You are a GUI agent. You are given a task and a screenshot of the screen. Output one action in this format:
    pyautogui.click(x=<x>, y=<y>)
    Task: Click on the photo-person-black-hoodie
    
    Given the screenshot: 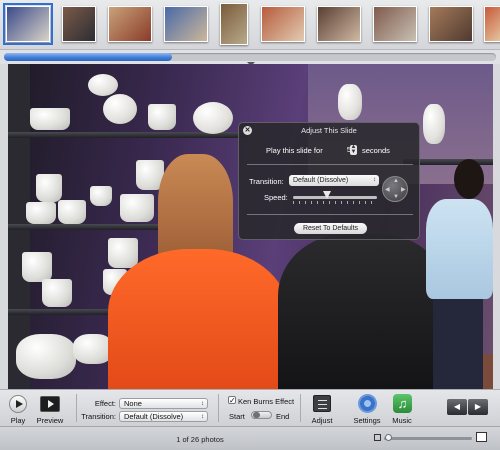 What is the action you would take?
    pyautogui.click(x=363, y=311)
    